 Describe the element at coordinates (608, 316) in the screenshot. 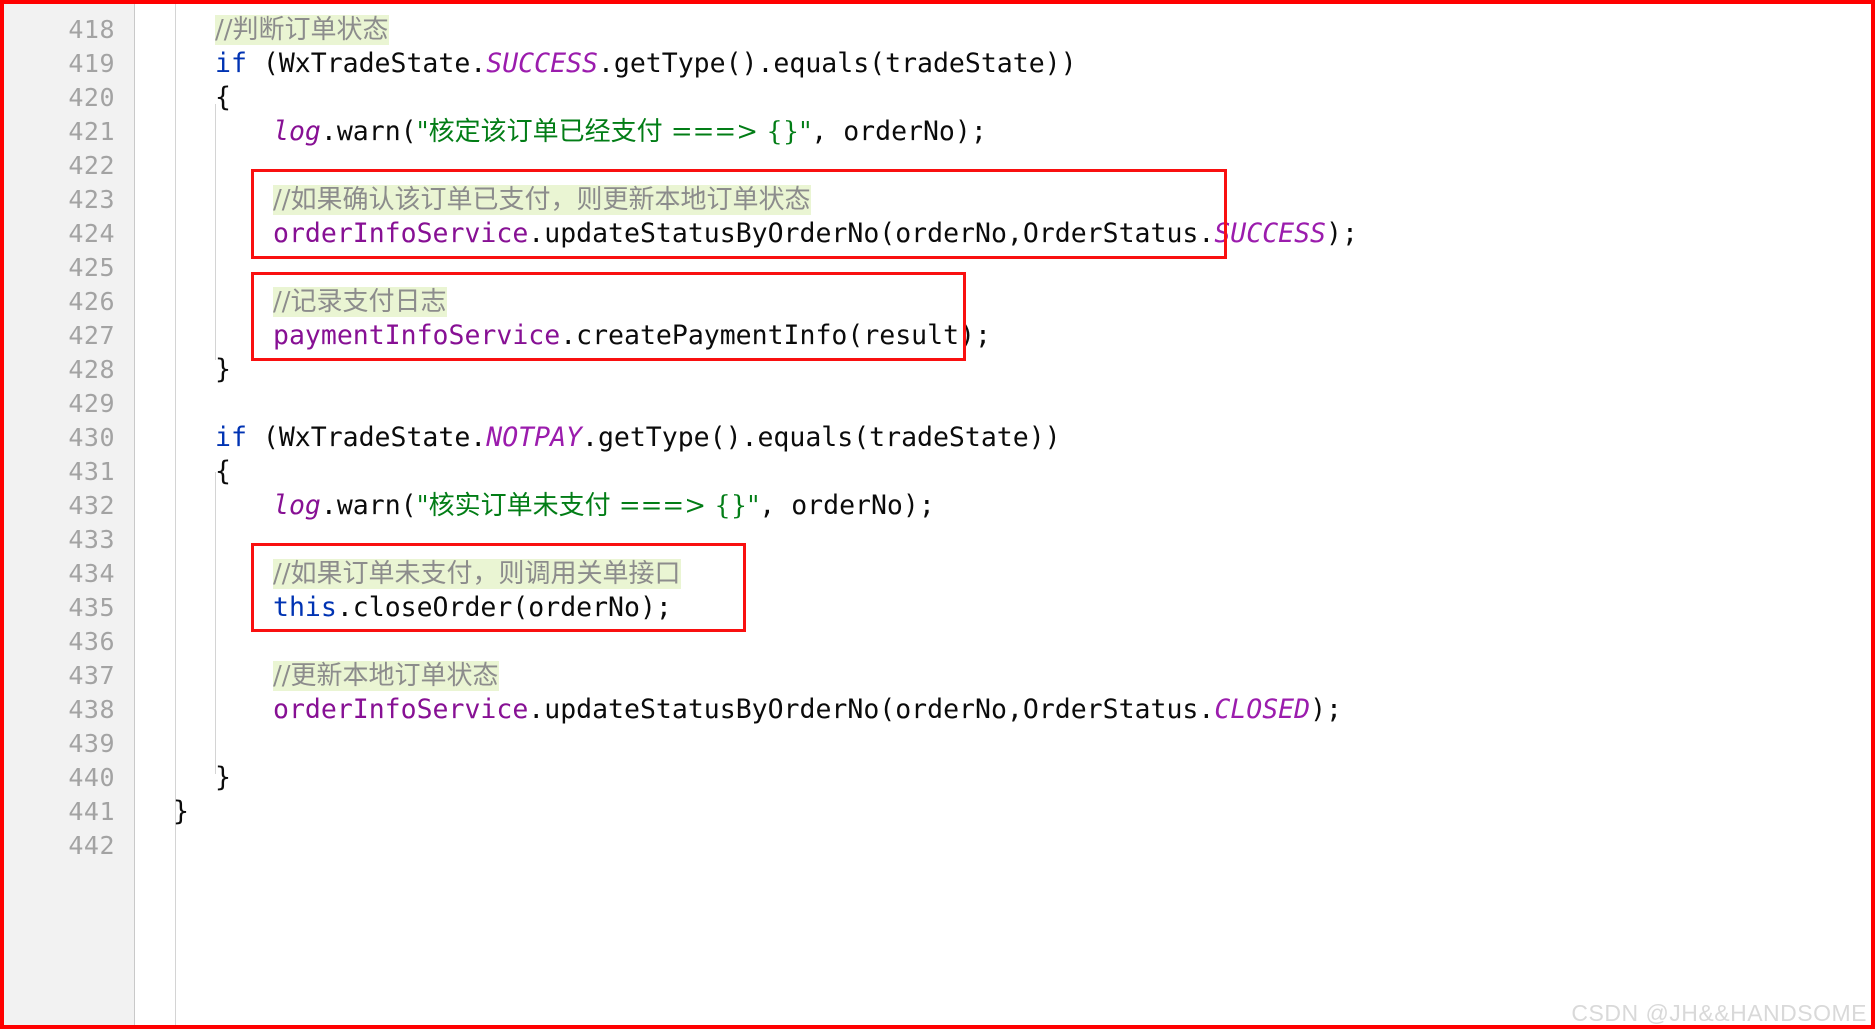

I see `annotation-box-record-payment-log` at that location.